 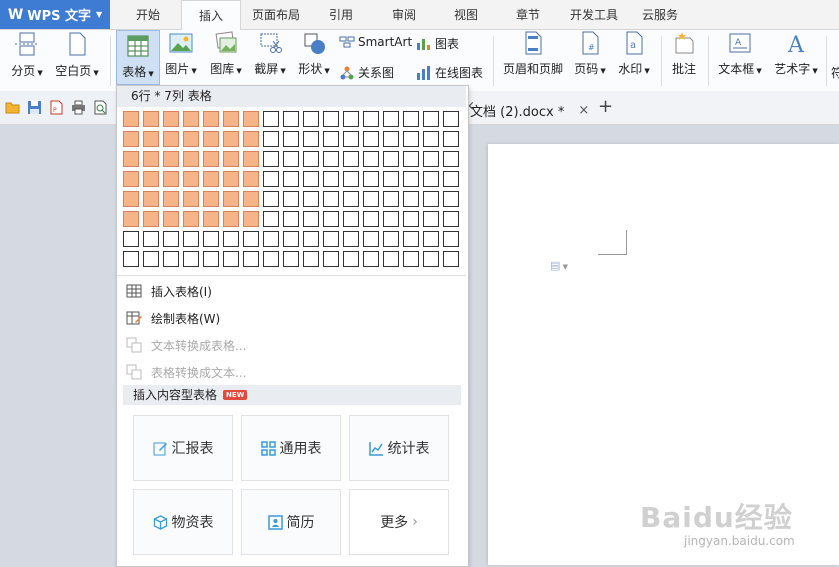 What do you see at coordinates (100, 107) in the screenshot?
I see `print-preview-icon` at bounding box center [100, 107].